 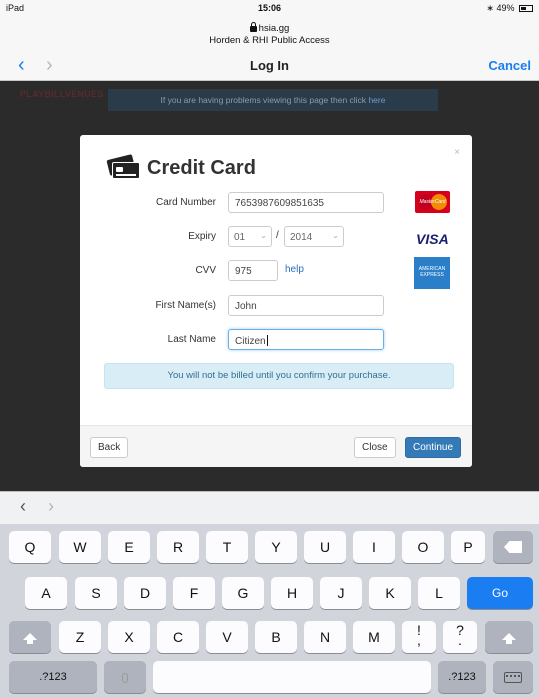 I want to click on first-name-label: First Name(s), so click(x=185, y=305).